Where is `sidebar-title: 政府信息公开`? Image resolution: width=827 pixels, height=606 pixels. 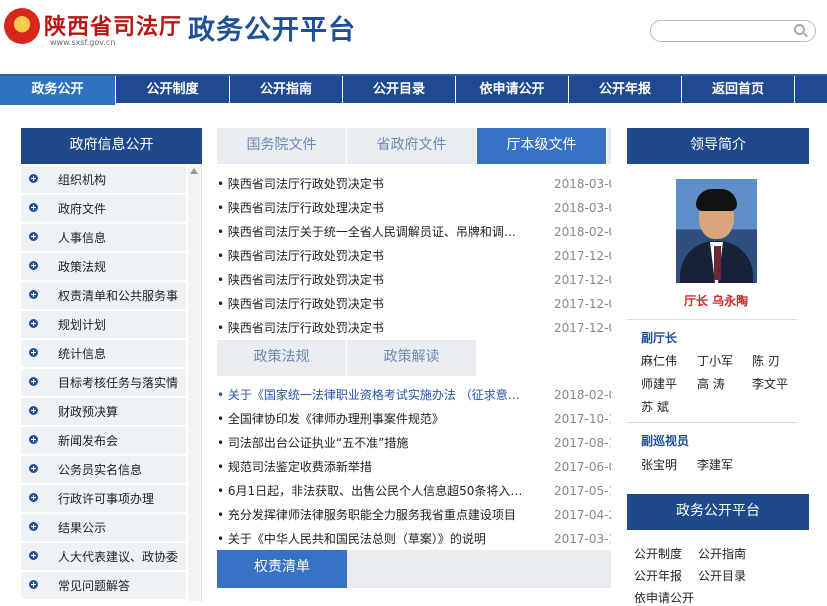
sidebar-title: 政府信息公开 is located at coordinates (111, 146).